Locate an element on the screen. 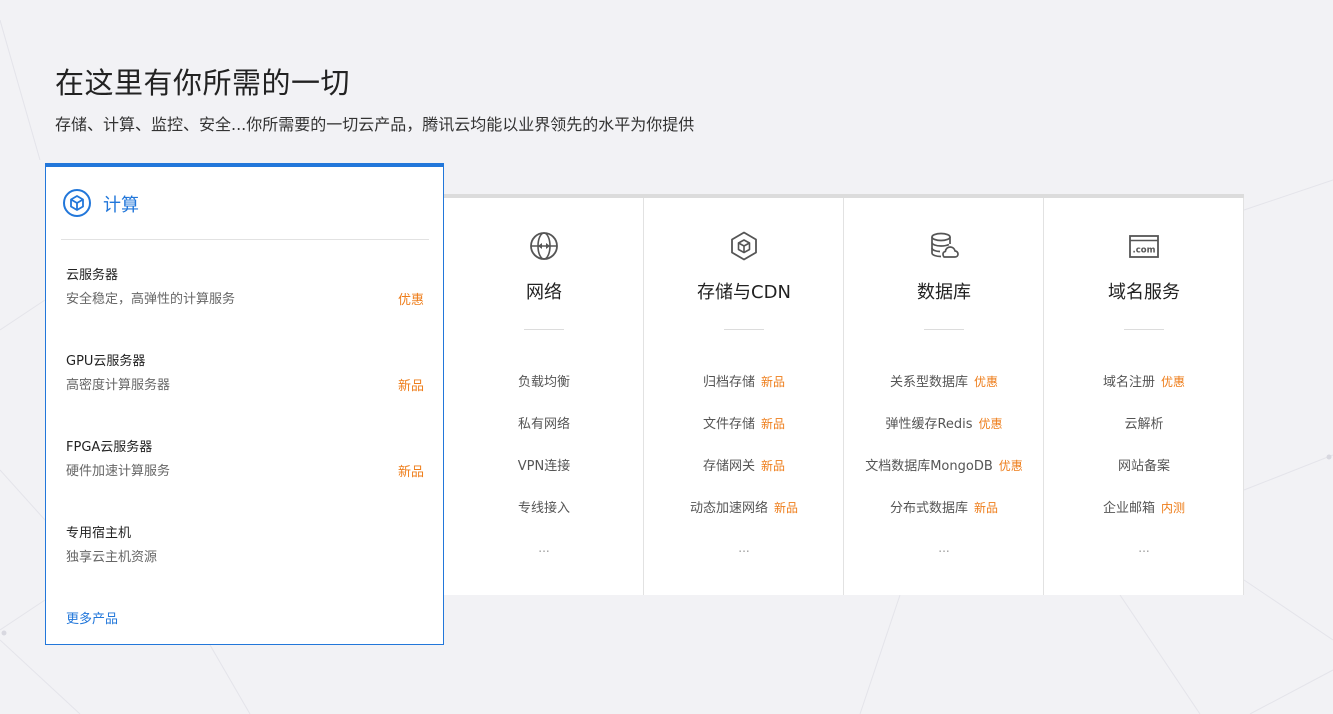  product-label: 云解析 is located at coordinates (1144, 424).